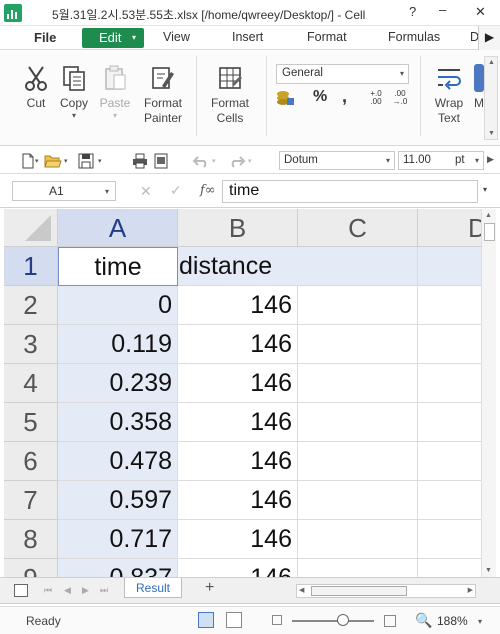  I want to click on prev-sheet-icon: ◀, so click(67, 590).